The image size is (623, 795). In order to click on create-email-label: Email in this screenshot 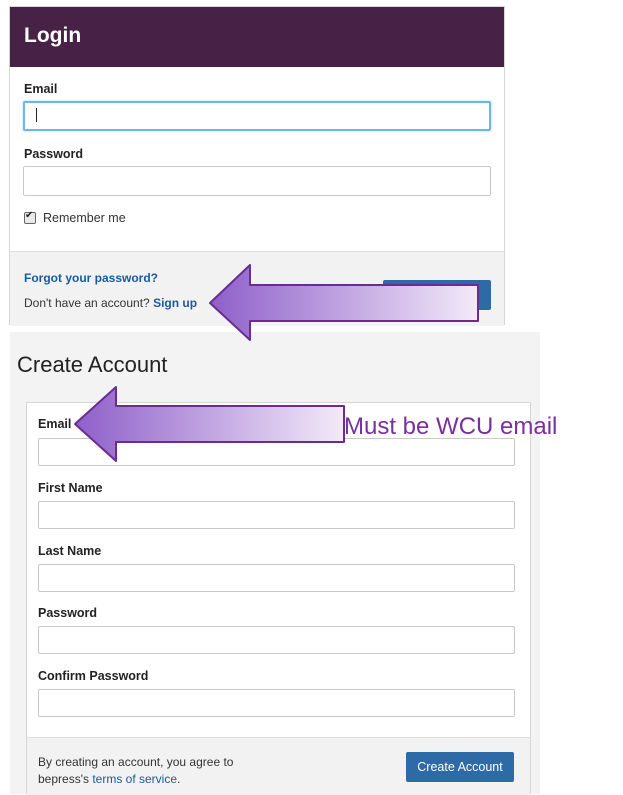, I will do `click(55, 424)`.